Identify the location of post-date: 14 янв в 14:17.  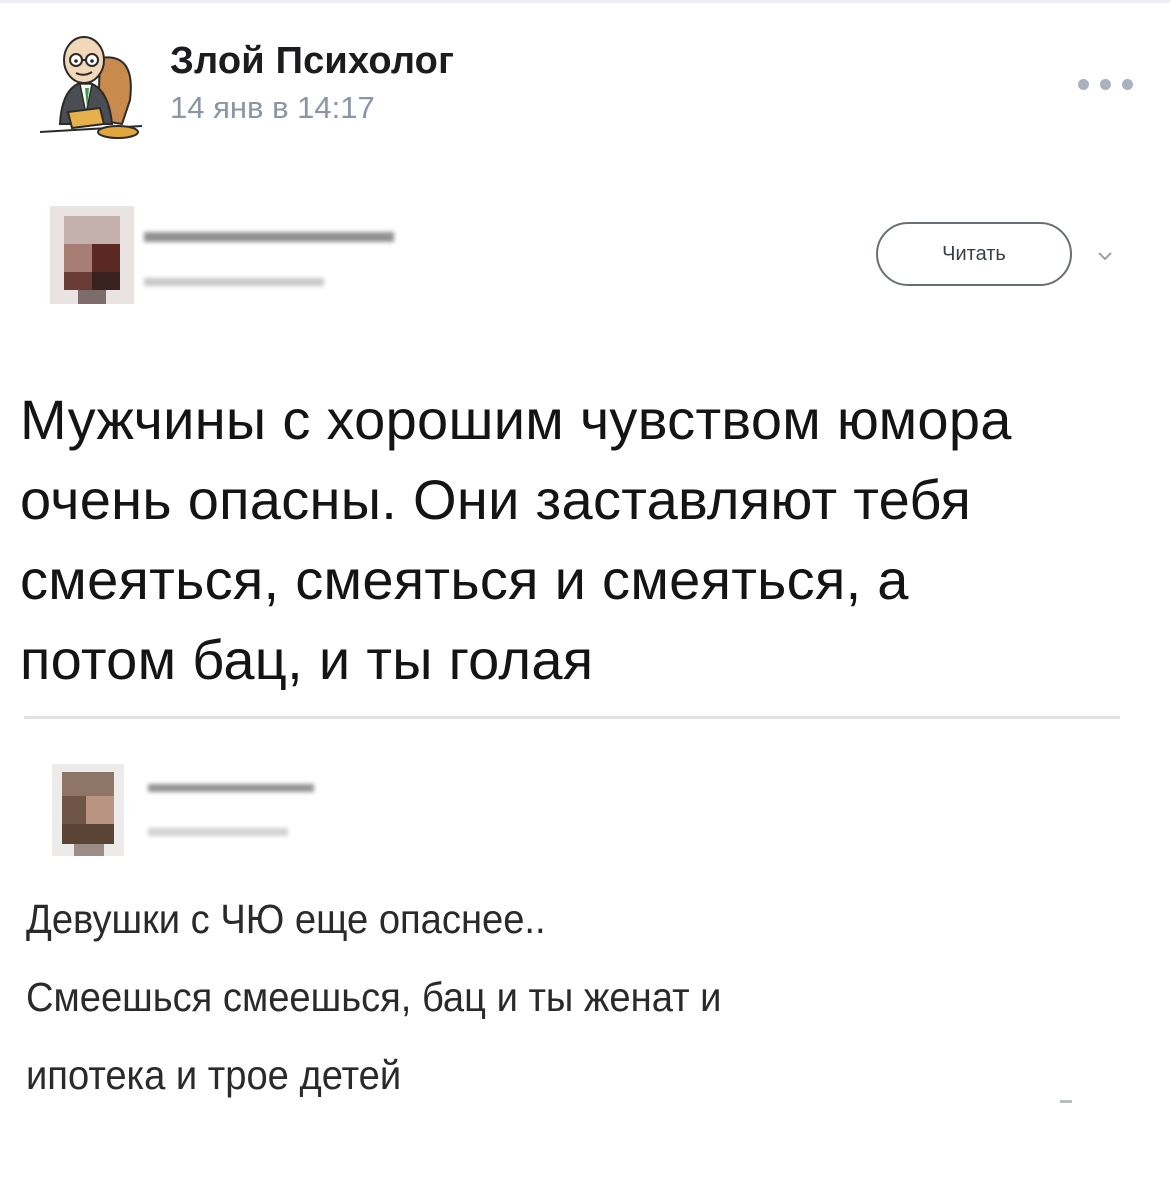
(272, 108).